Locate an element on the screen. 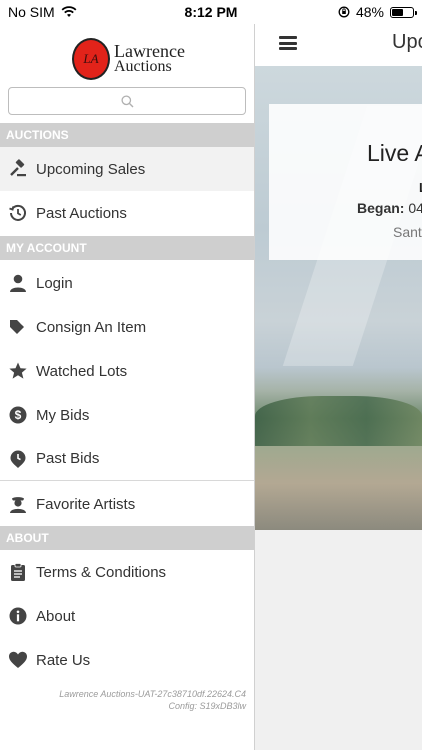 Image resolution: width=422 pixels, height=750 pixels. section-about: ABOUT is located at coordinates (127, 538).